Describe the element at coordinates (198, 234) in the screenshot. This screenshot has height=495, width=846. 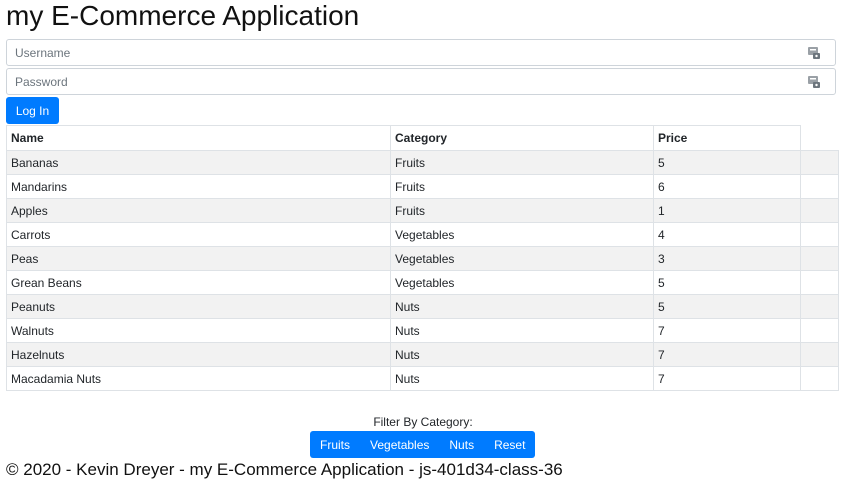
I see `cell-name: Carrots` at that location.